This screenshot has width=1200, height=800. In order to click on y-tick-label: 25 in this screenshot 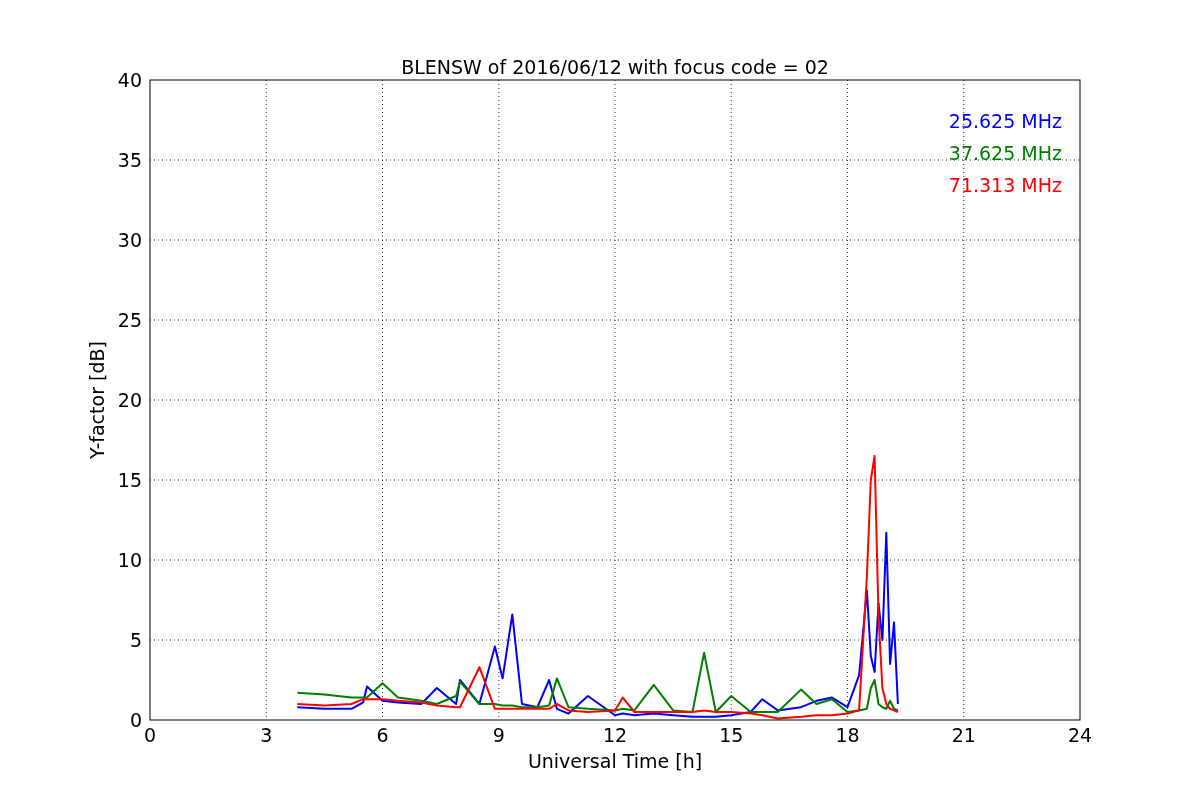, I will do `click(129, 320)`.